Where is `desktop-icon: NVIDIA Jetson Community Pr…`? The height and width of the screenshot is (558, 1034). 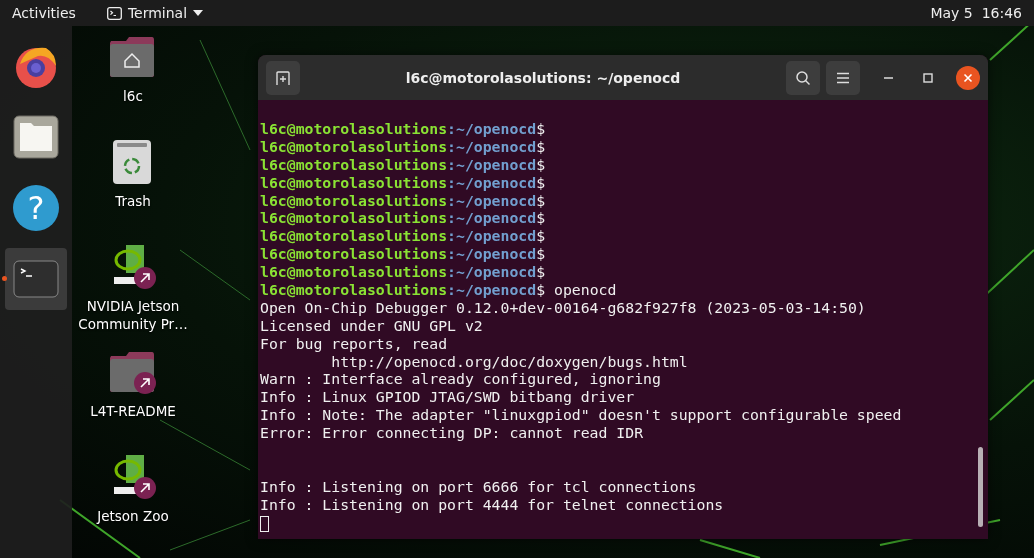 desktop-icon: NVIDIA Jetson Community Pr… is located at coordinates (133, 295).